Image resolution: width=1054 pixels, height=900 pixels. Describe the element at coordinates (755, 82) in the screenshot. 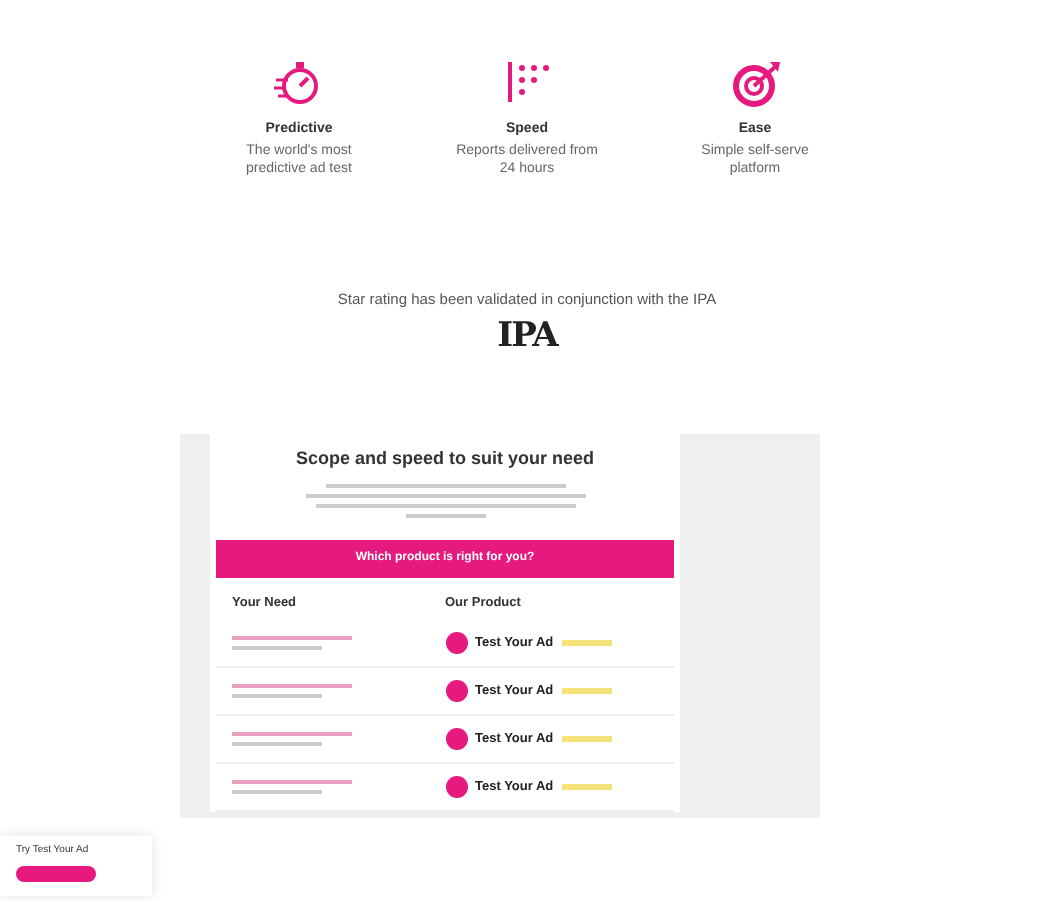

I see `target-icon` at that location.